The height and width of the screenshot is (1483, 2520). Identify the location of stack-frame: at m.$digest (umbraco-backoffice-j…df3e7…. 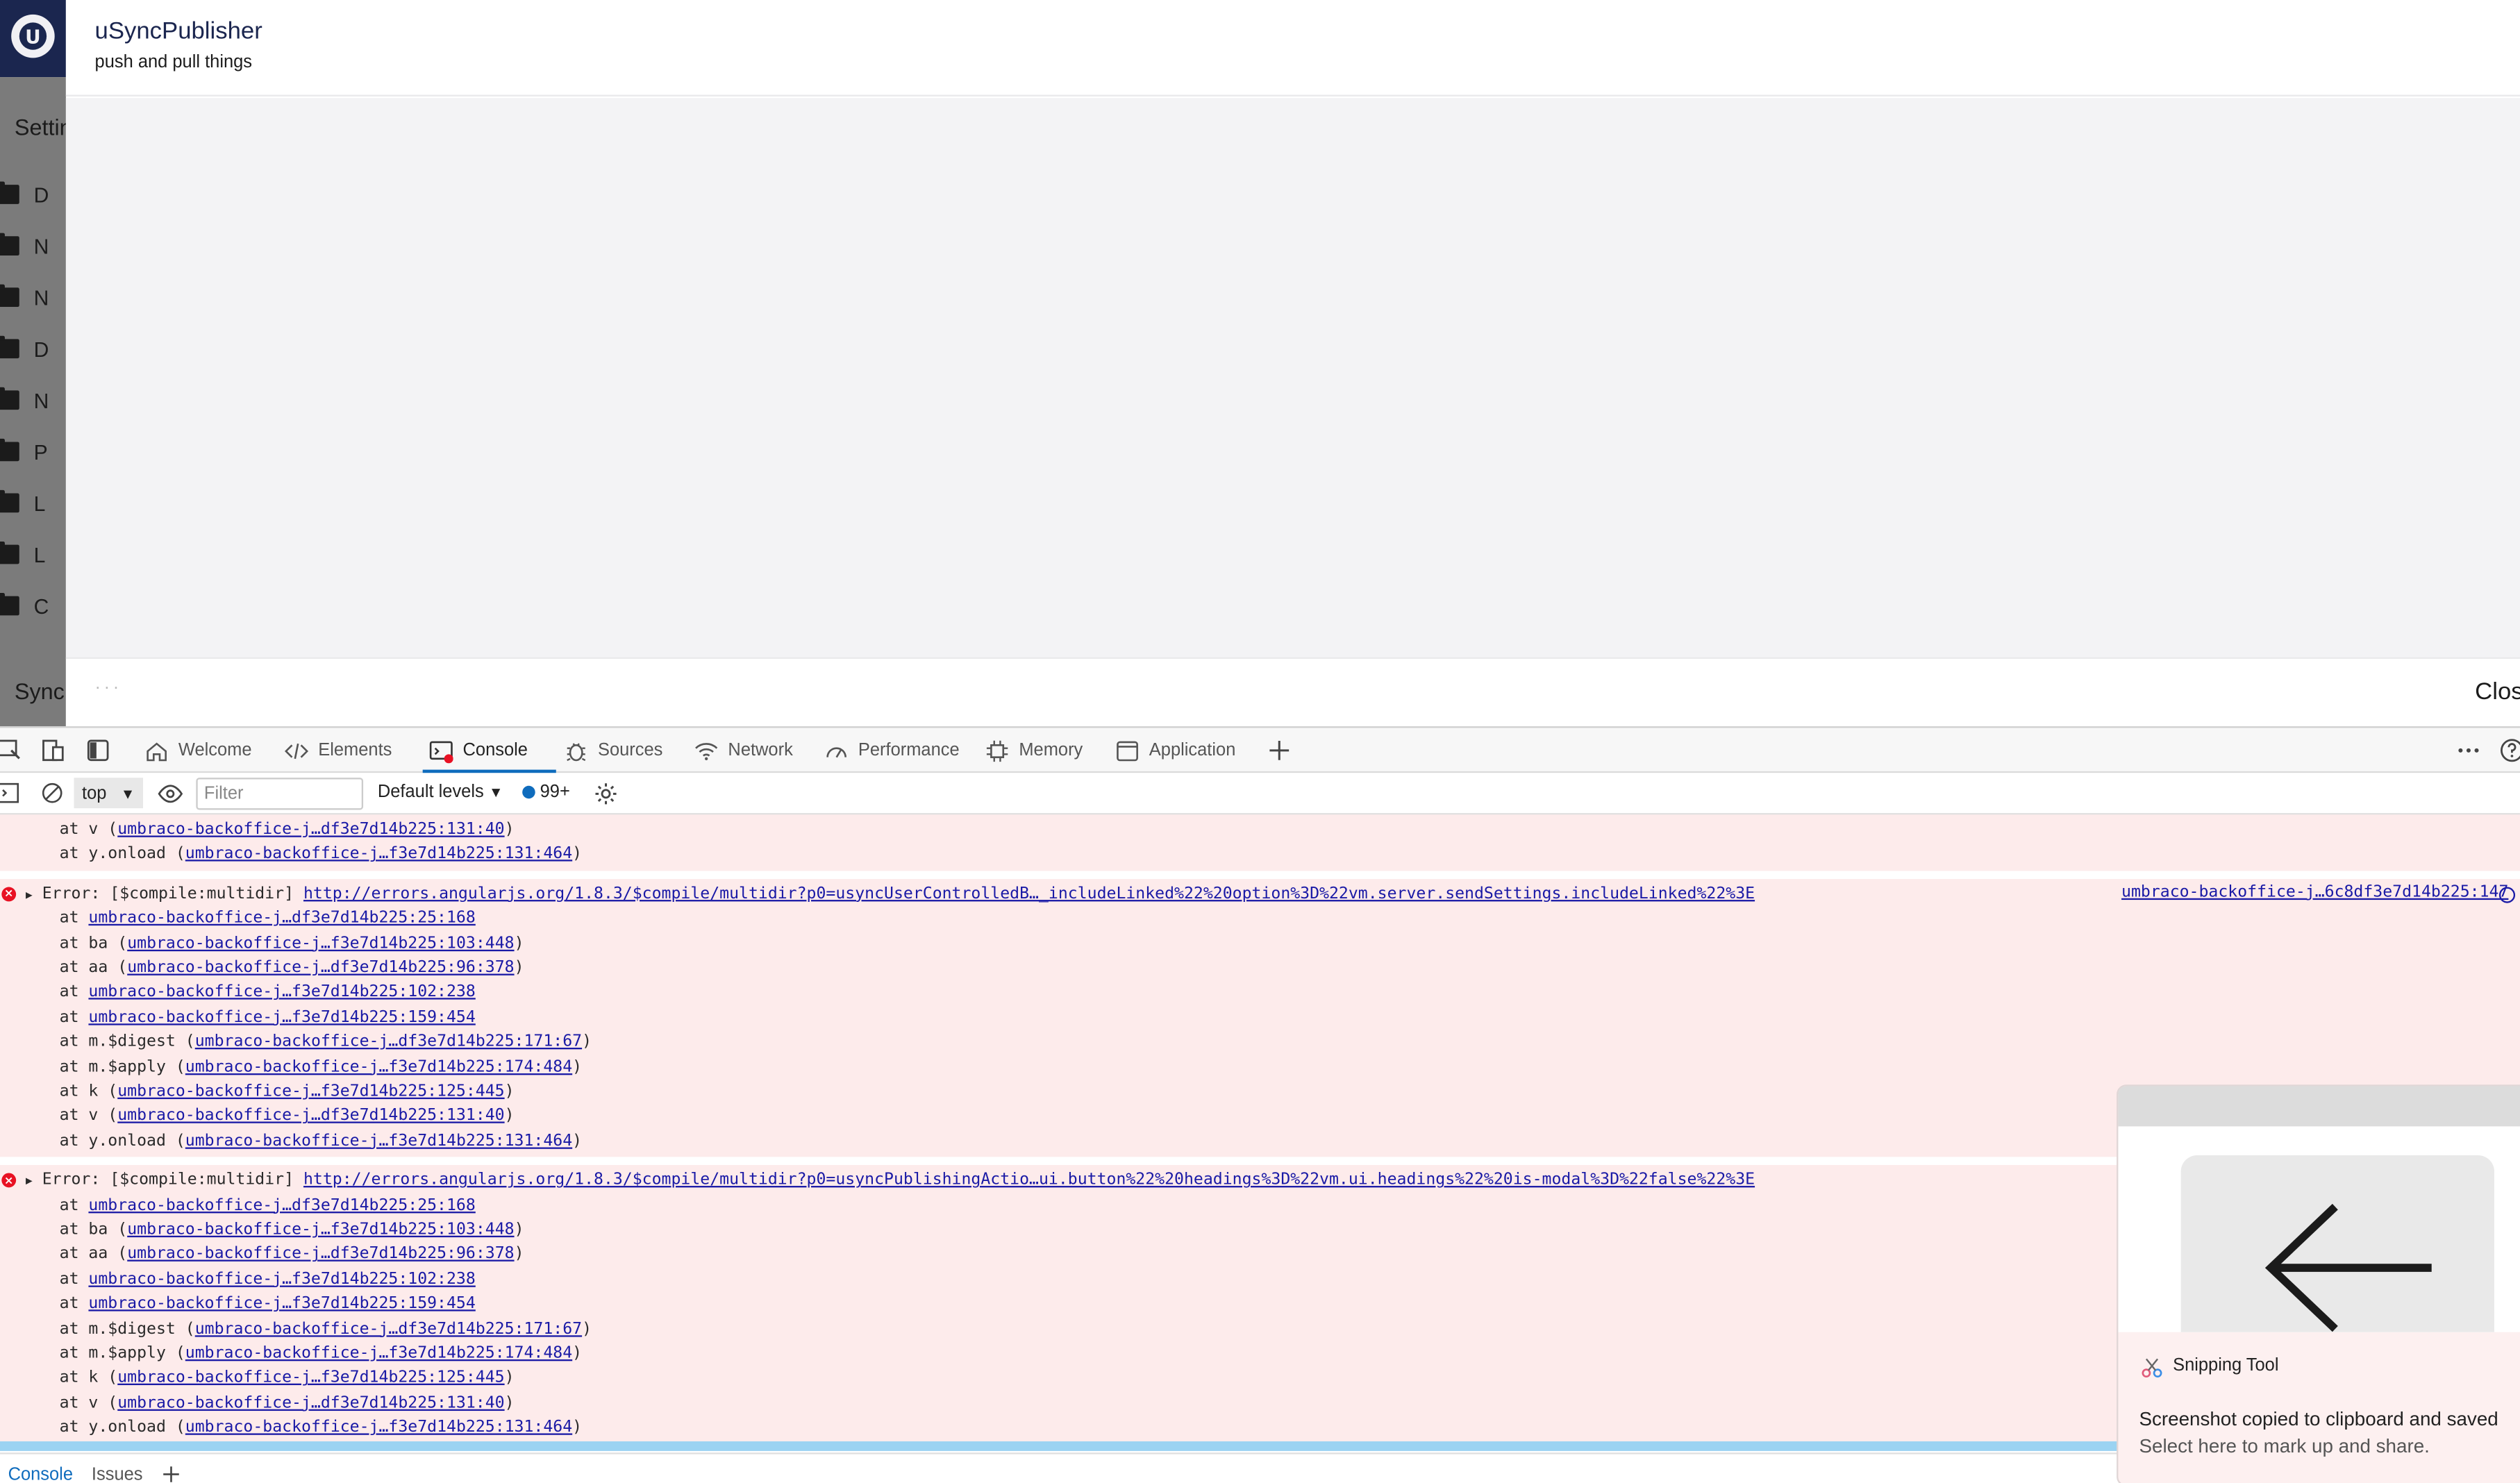
(296, 1042).